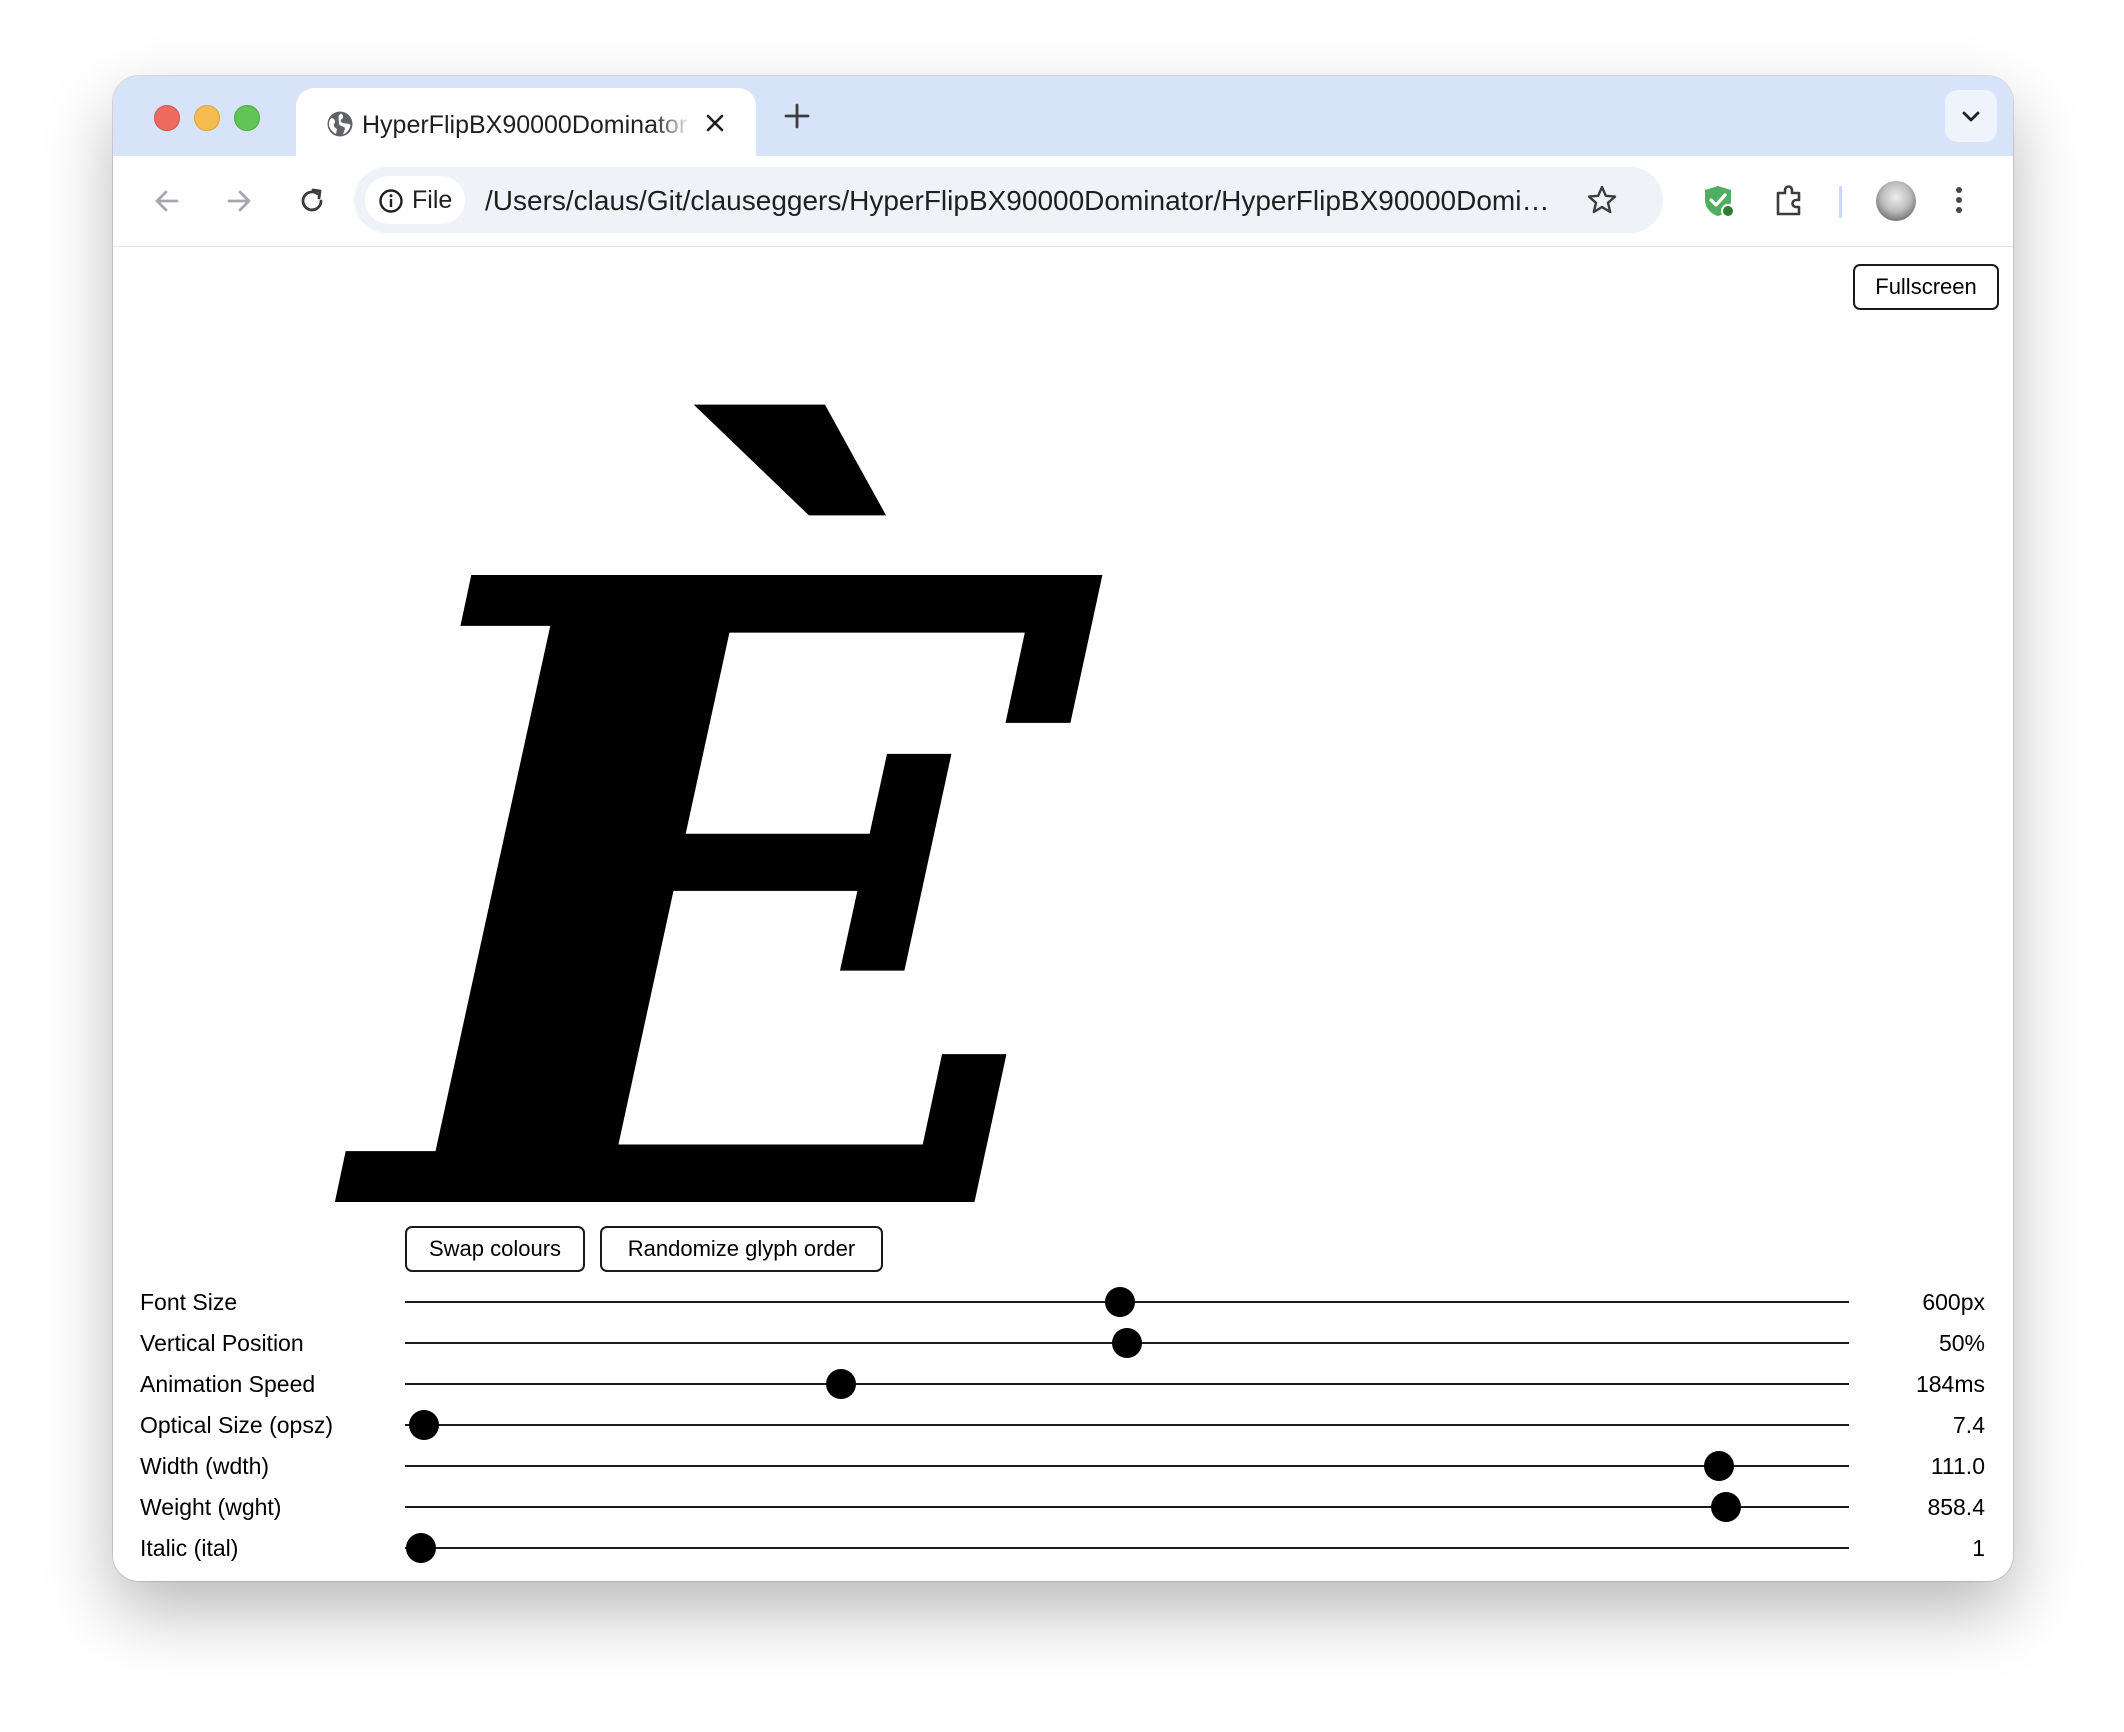 This screenshot has width=2124, height=1732. Describe the element at coordinates (1719, 1466) in the screenshot. I see `slider-thumb-width` at that location.